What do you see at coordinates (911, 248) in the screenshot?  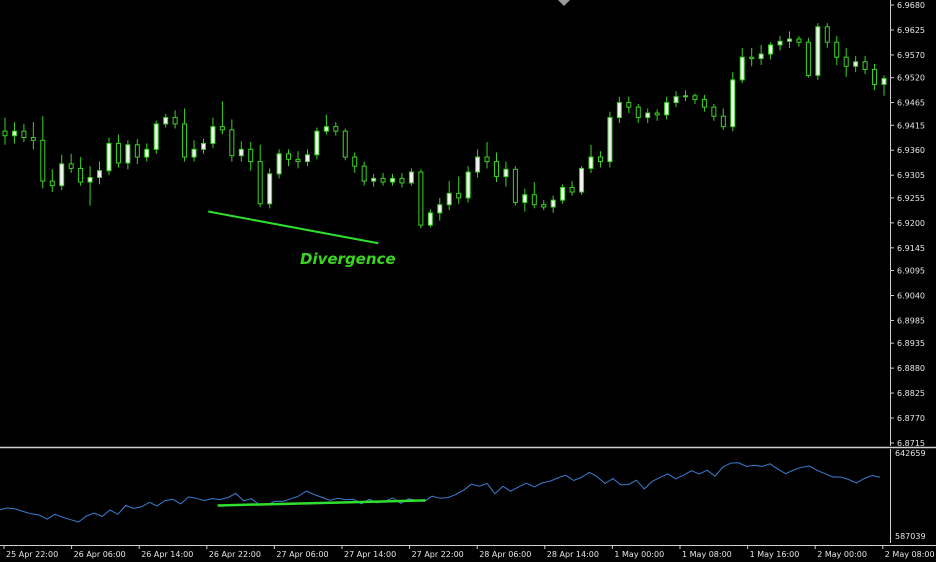 I see `price-tick-label: 6.9145` at bounding box center [911, 248].